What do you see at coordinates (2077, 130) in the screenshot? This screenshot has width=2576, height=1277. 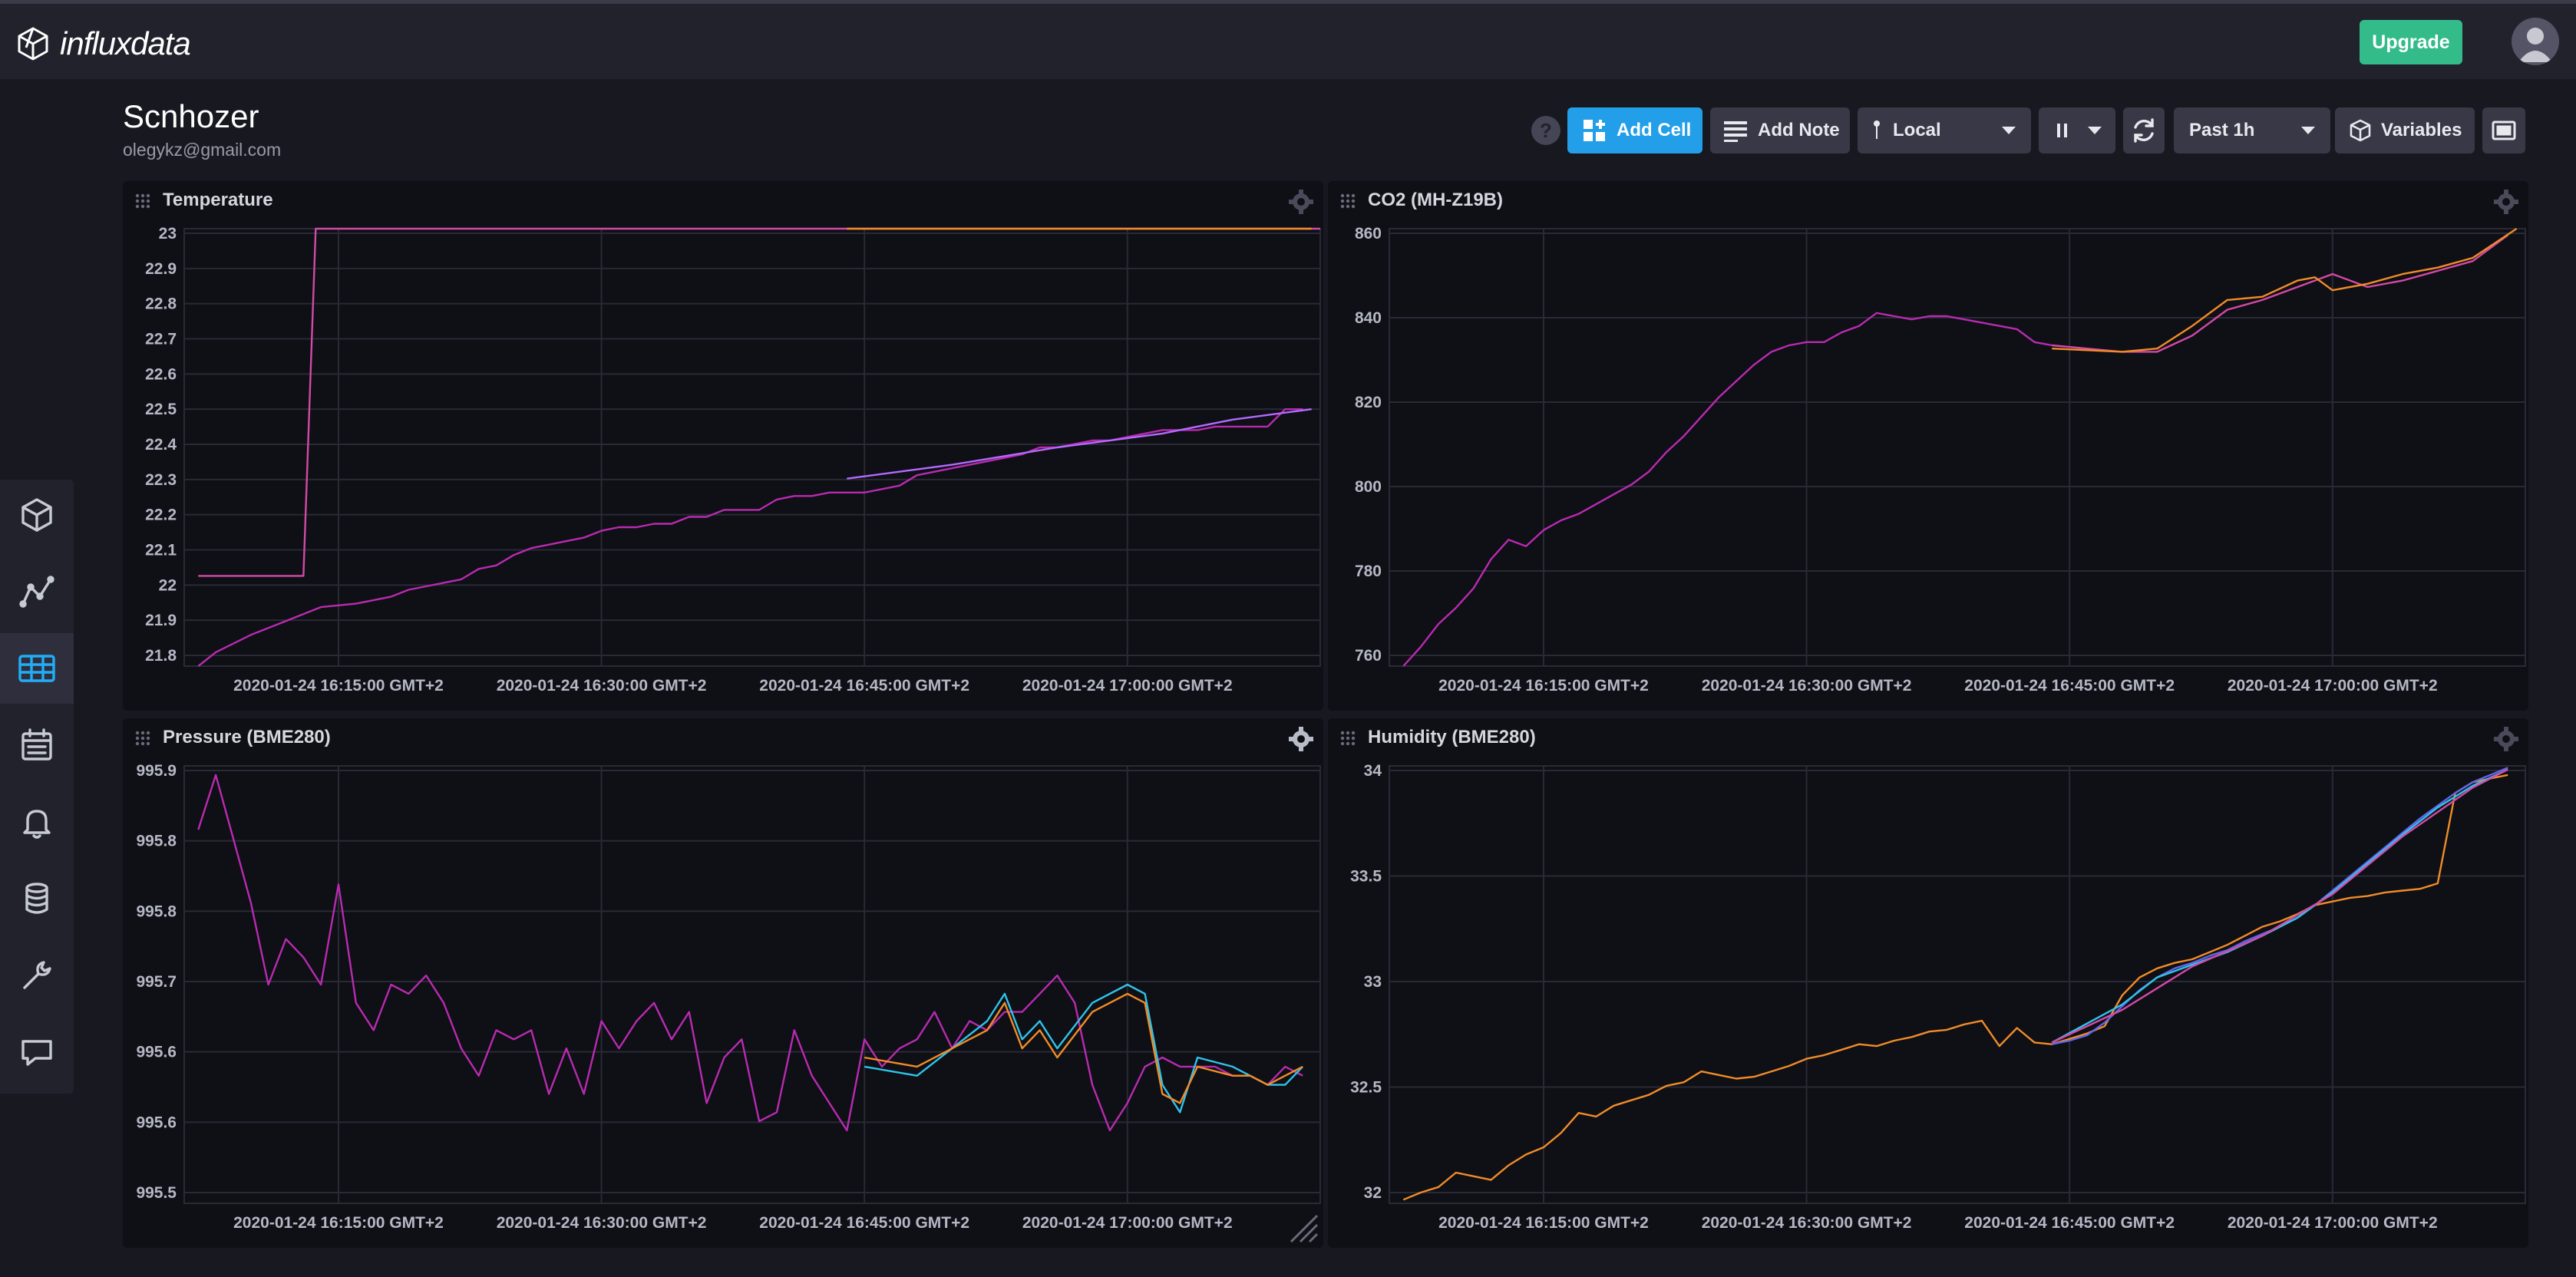 I see `autorefresh-dropdown` at bounding box center [2077, 130].